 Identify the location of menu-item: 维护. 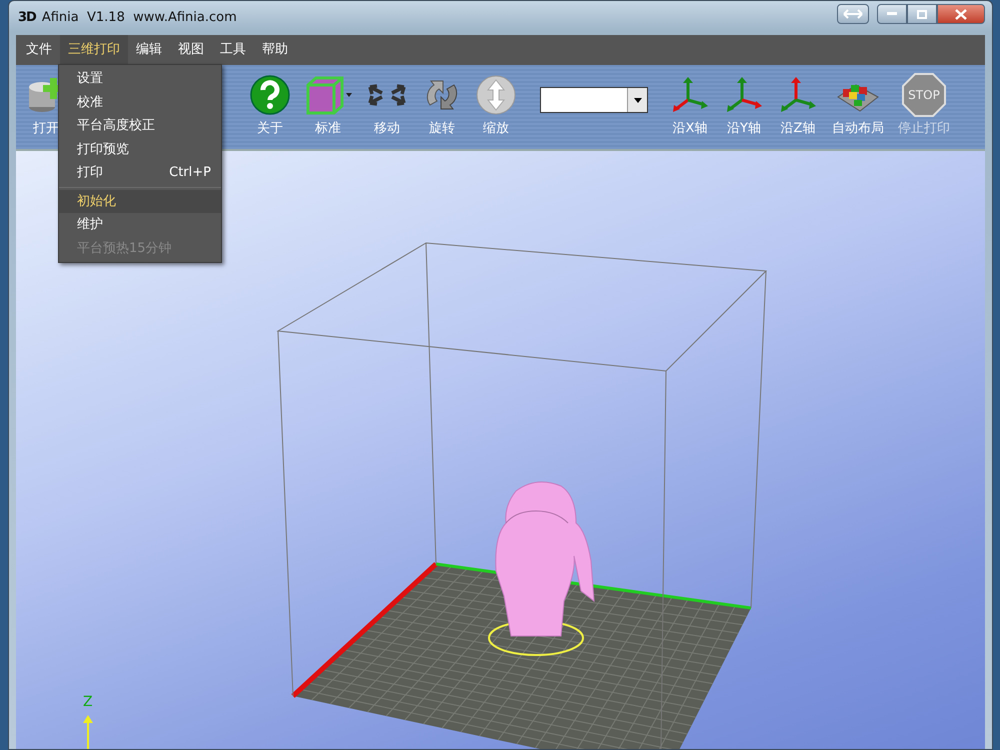
(140, 224).